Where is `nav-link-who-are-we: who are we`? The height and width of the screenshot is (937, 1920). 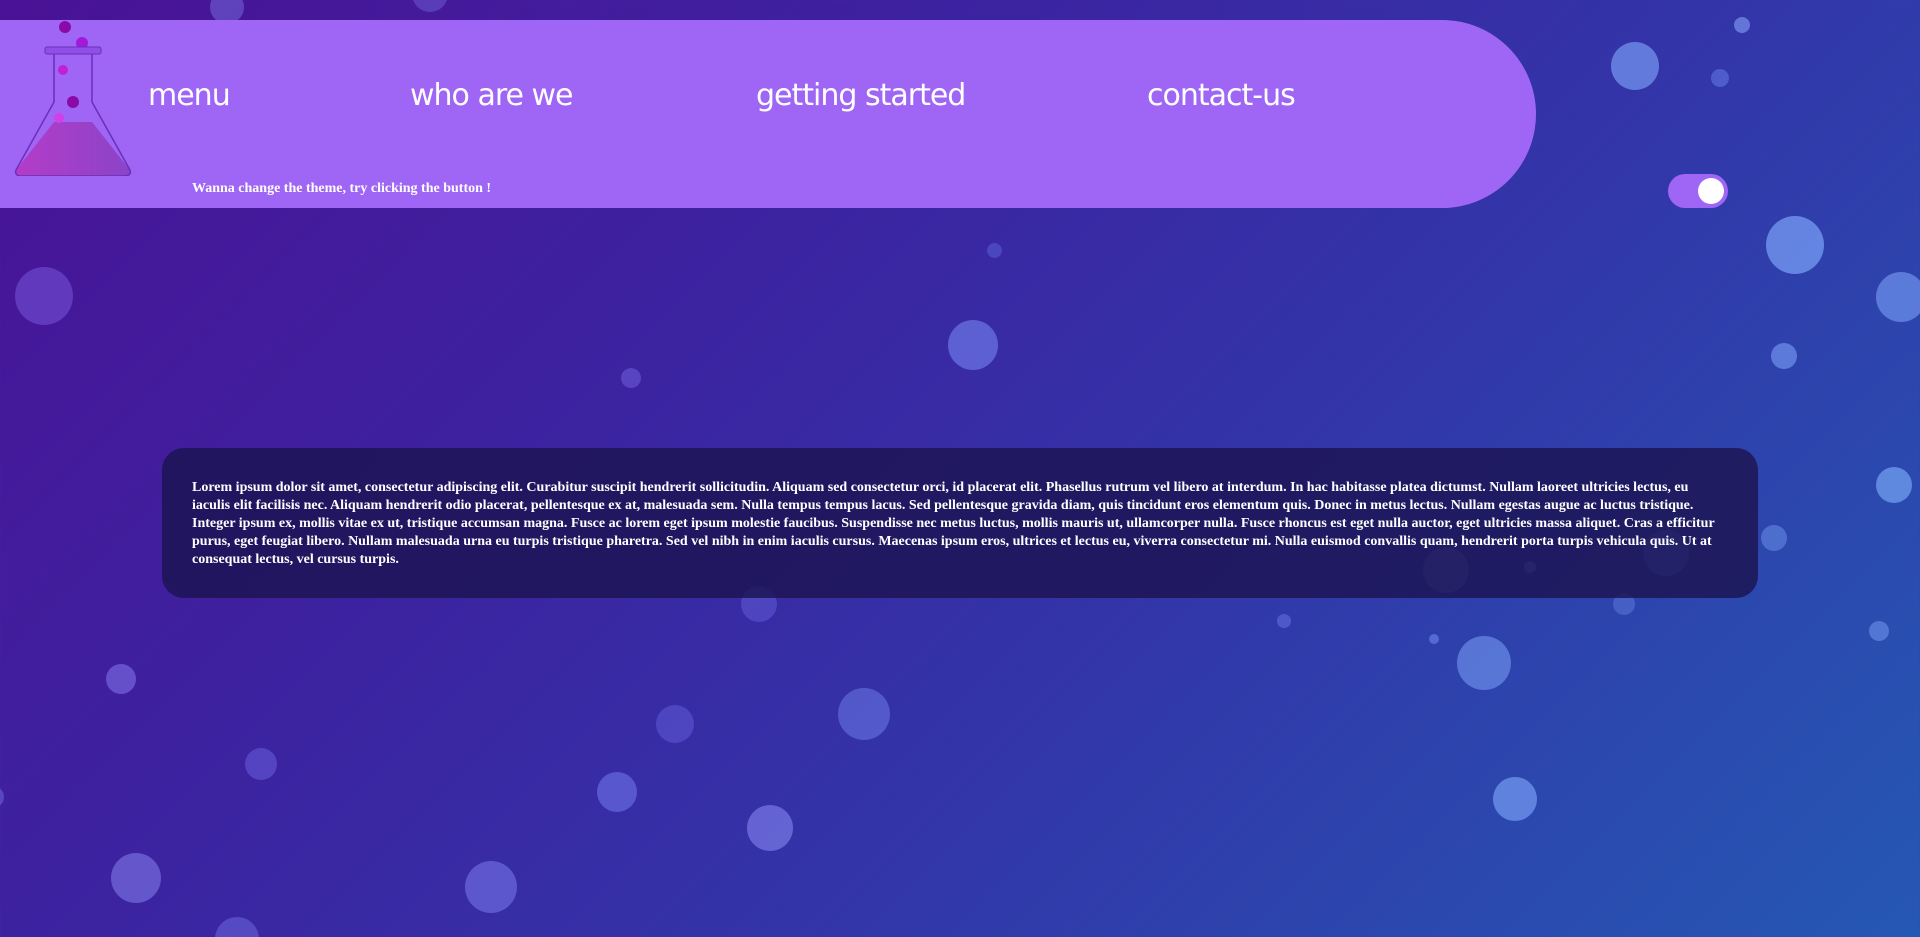 nav-link-who-are-we: who are we is located at coordinates (491, 96).